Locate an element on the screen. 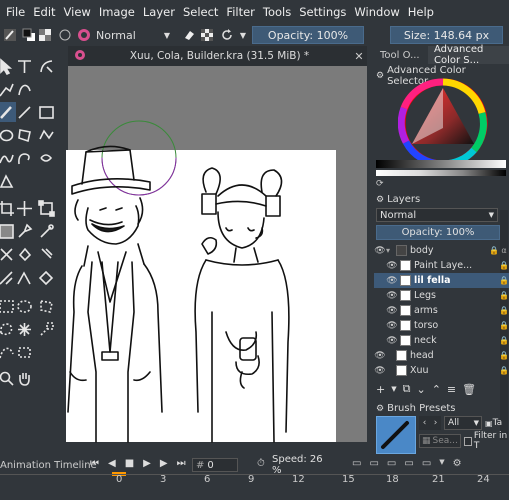 This screenshot has height=500, width=509. layer-row: 👁 Xuu 🔒 is located at coordinates (441, 370).